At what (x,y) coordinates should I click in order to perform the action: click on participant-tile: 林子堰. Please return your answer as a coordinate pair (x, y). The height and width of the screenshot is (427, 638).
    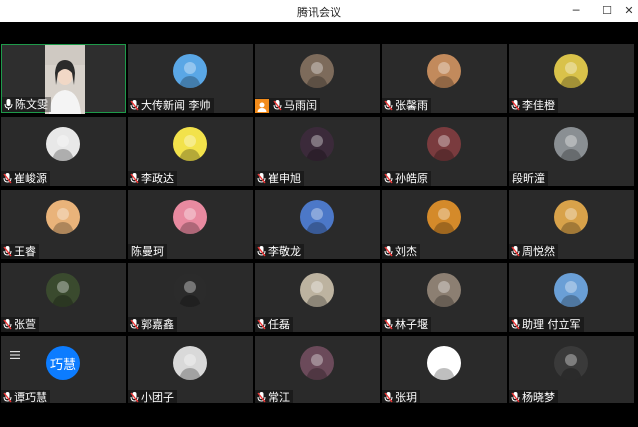
    Looking at the image, I should click on (444, 297).